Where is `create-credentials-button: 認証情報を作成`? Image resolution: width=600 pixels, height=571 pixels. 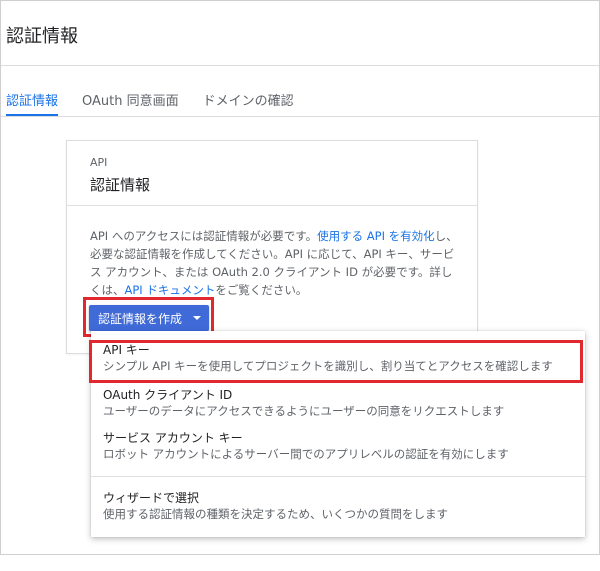
create-credentials-button: 認証情報を作成 is located at coordinates (149, 318).